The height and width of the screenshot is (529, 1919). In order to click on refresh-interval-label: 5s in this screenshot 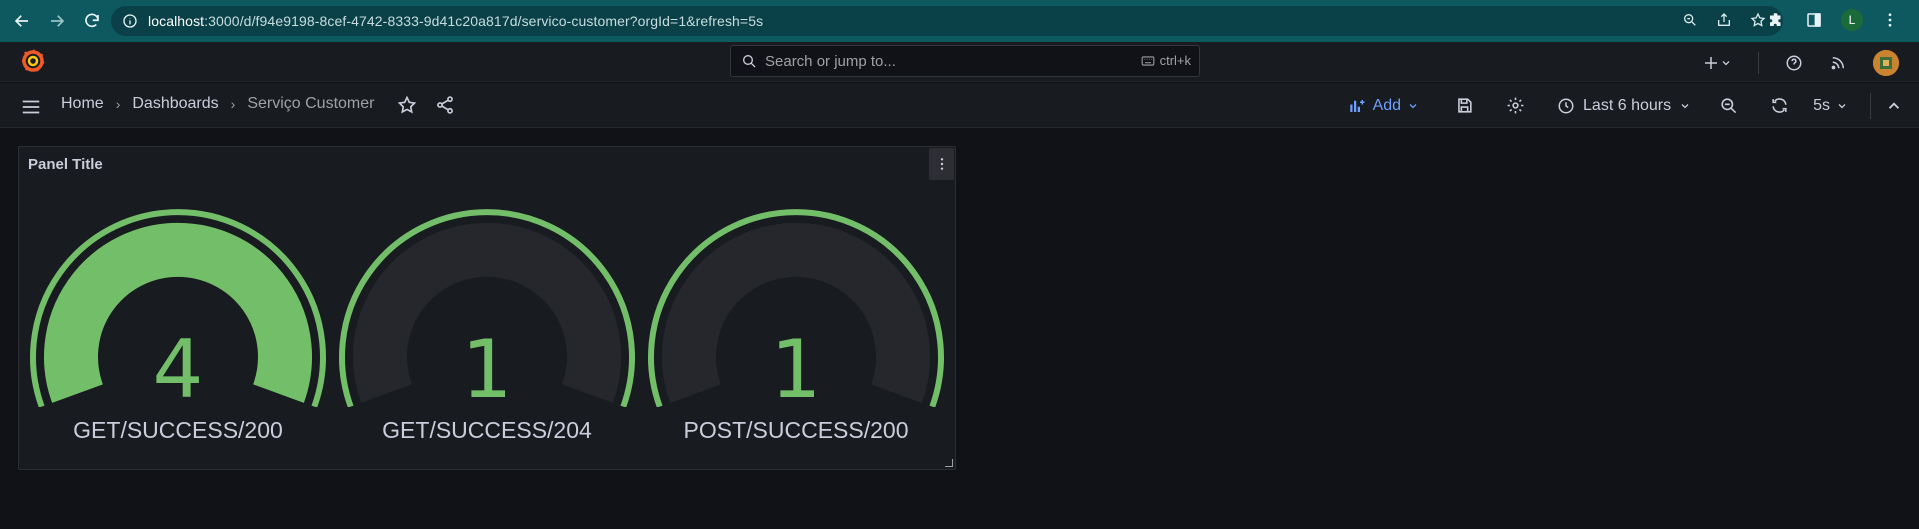, I will do `click(1821, 105)`.